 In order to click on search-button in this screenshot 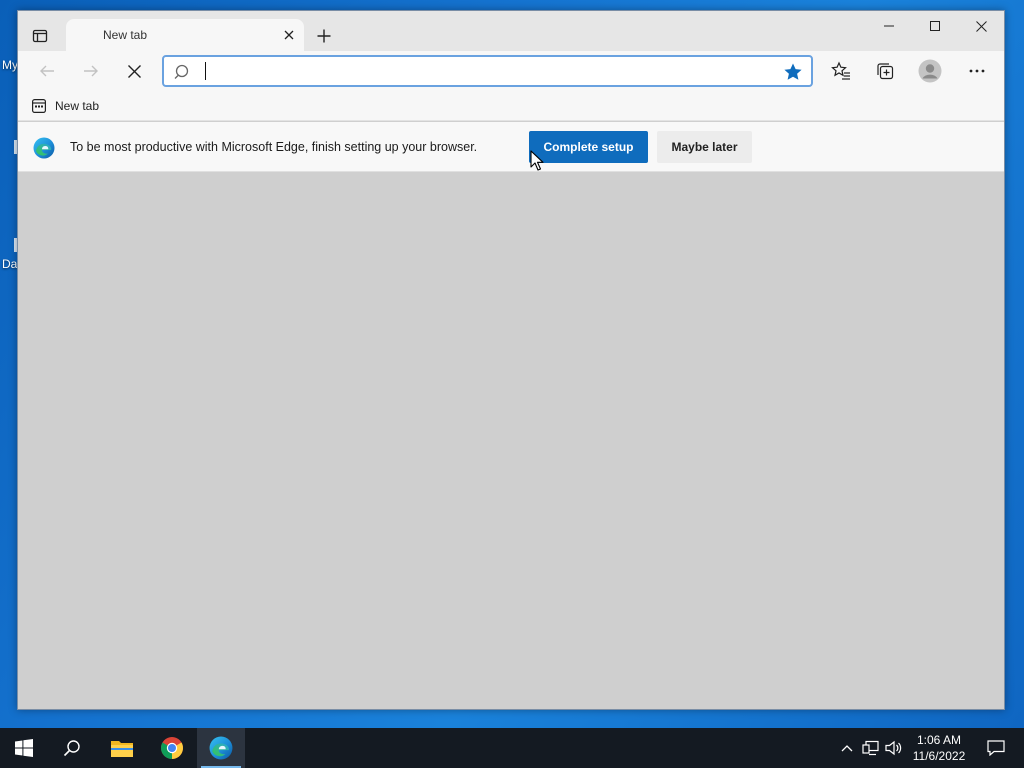, I will do `click(72, 748)`.